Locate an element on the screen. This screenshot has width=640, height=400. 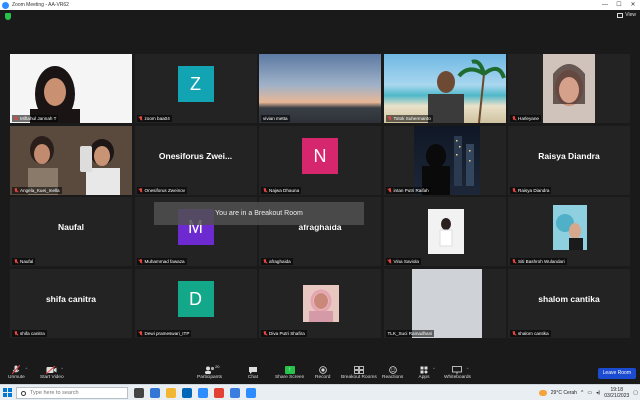
shield-icon is located at coordinates (8, 16).